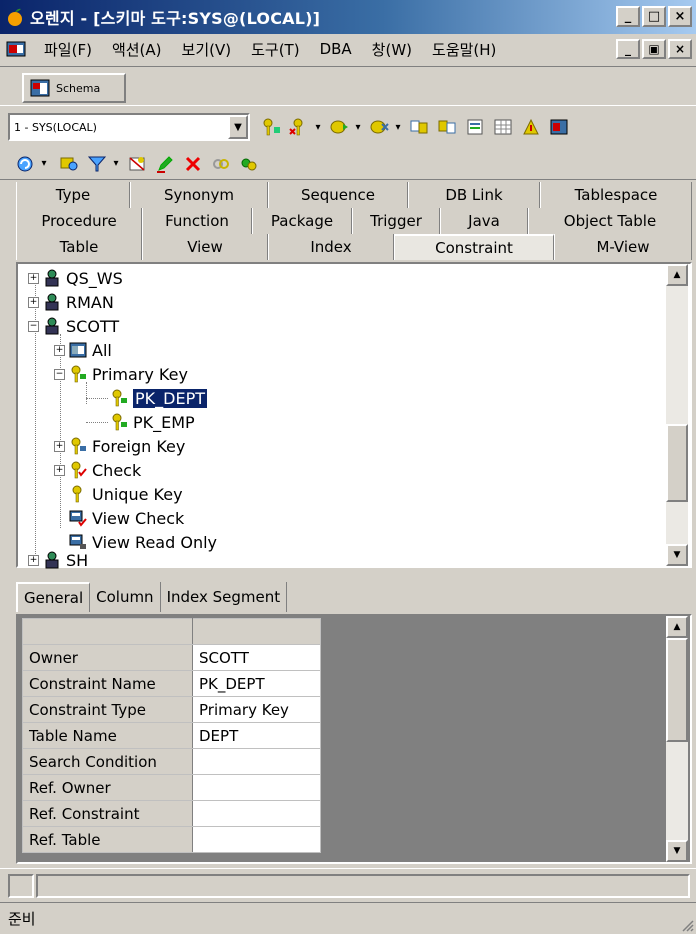 The height and width of the screenshot is (934, 696). What do you see at coordinates (129, 127) in the screenshot?
I see `connection-select: 1 - SYS(LOCAL) ▼` at bounding box center [129, 127].